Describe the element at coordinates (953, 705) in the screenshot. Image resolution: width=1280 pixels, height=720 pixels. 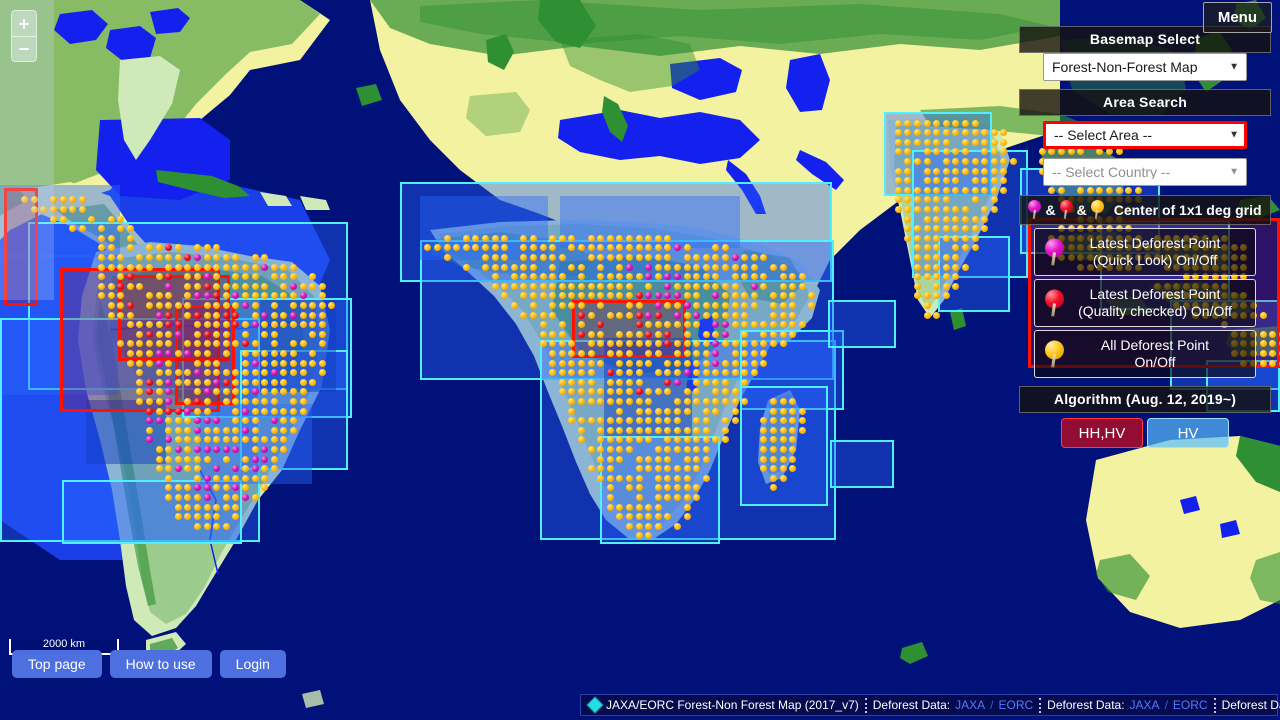
I see `status-deforest-1: Deforest Data: JAXA / EORC` at that location.